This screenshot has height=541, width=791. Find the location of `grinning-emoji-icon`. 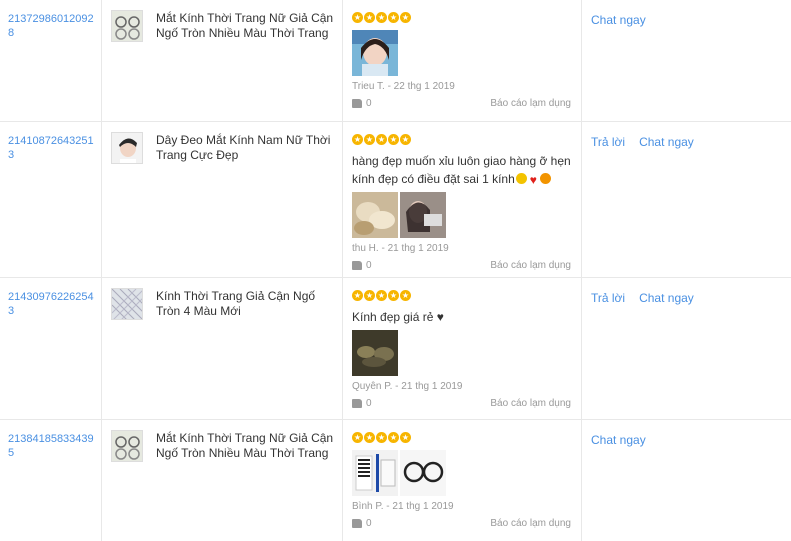

grinning-emoji-icon is located at coordinates (521, 178).